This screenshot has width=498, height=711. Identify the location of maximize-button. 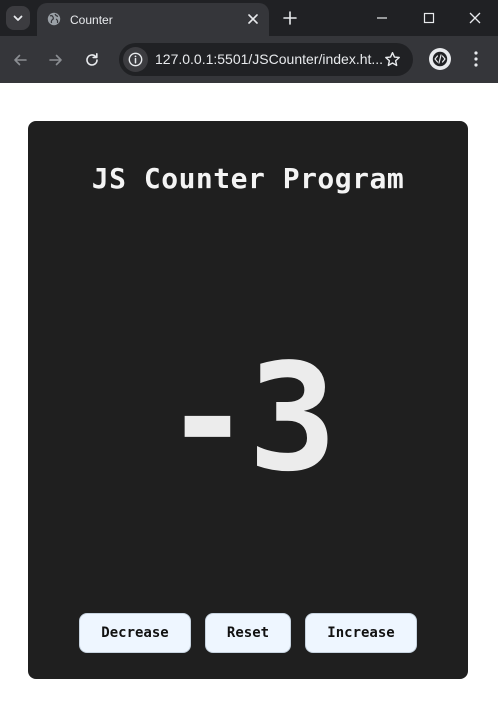
(429, 18).